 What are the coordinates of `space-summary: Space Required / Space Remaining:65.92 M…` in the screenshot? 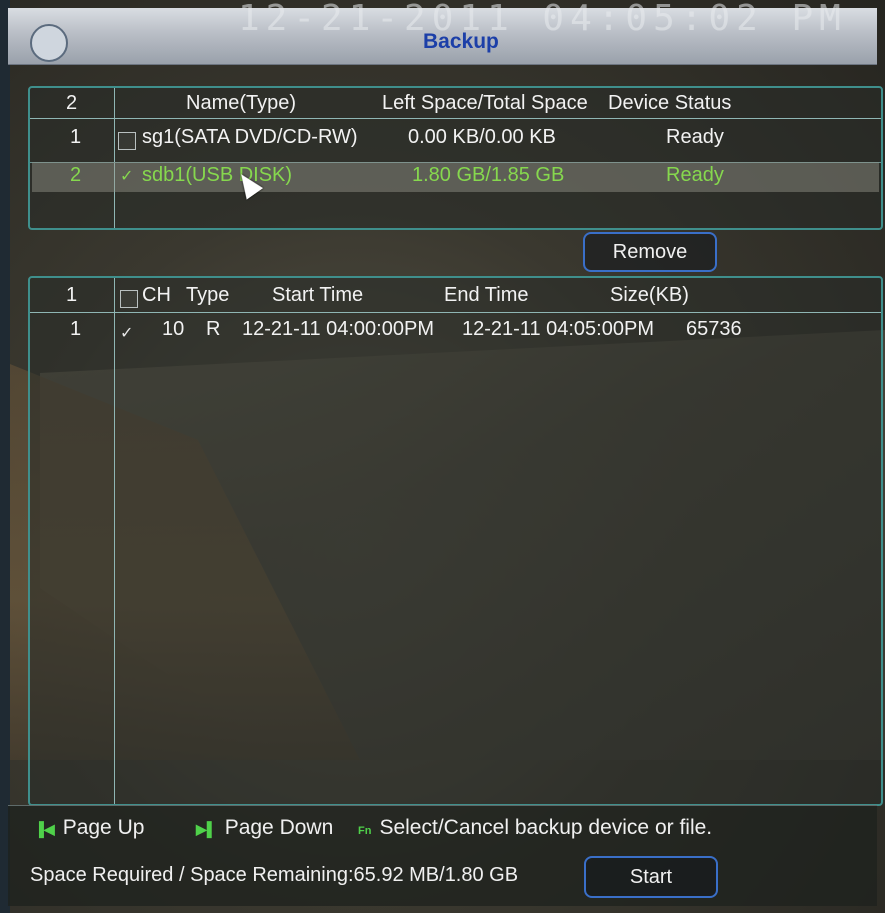 It's located at (274, 875).